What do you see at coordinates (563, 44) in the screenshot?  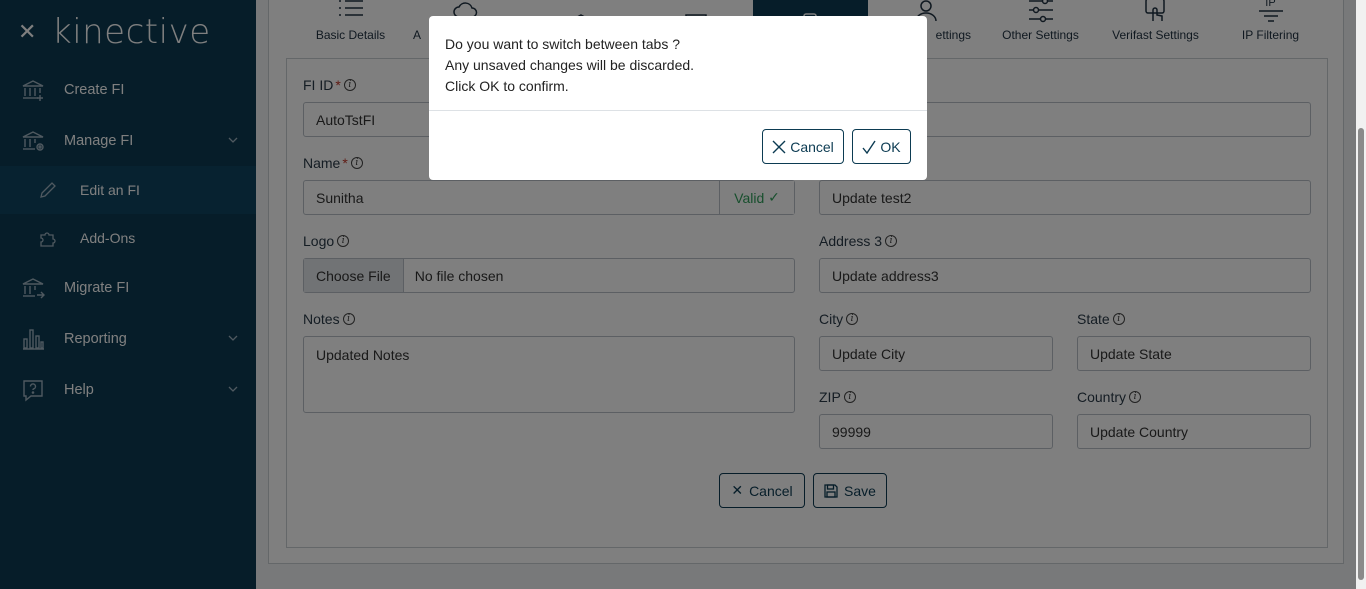 I see `dialog-line-1: Do you want to switch between tabs ?` at bounding box center [563, 44].